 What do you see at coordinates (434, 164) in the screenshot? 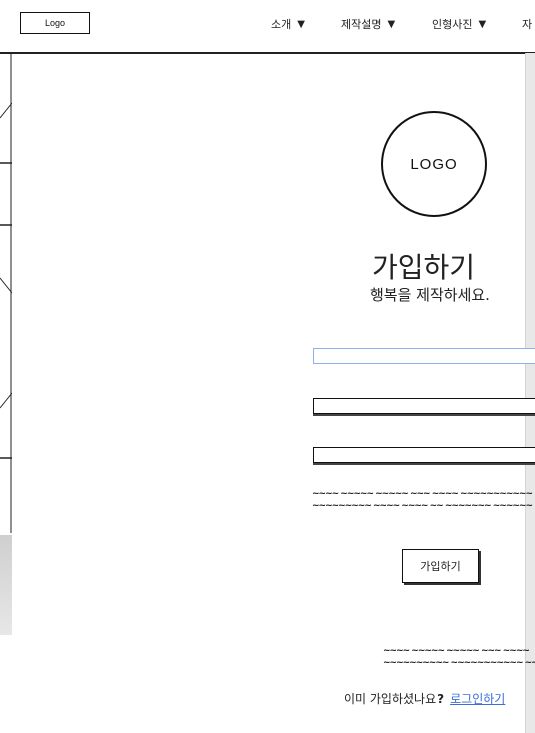
I see `circle-logo: LOGO` at bounding box center [434, 164].